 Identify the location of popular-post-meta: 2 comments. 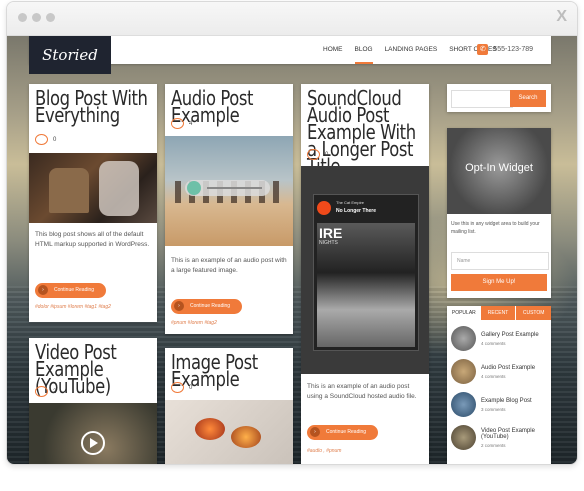
(493, 445).